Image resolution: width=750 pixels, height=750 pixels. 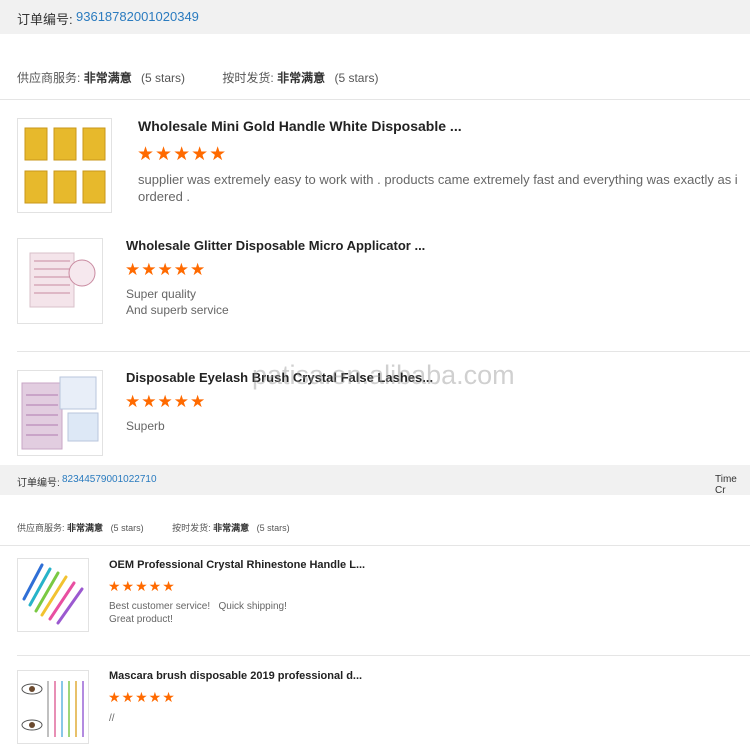 I want to click on gold-applicator-image, so click(x=65, y=165).